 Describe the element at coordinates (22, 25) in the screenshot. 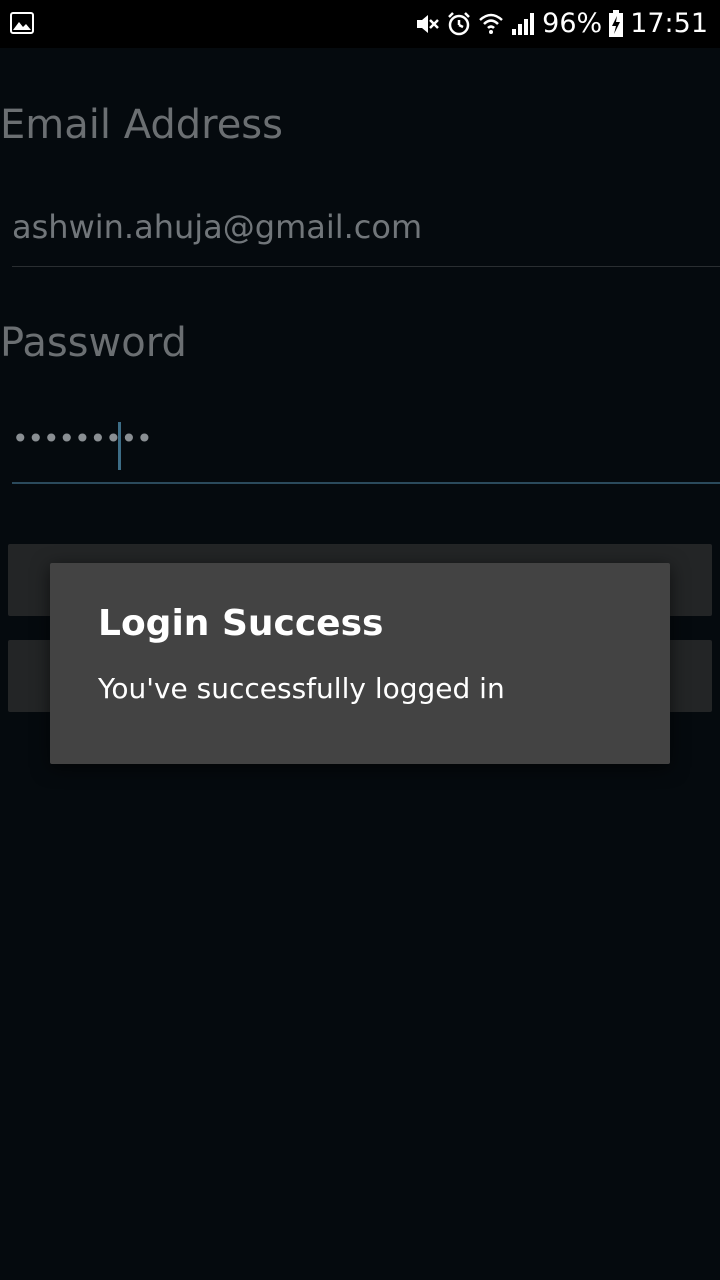

I see `image-notification-icon` at that location.